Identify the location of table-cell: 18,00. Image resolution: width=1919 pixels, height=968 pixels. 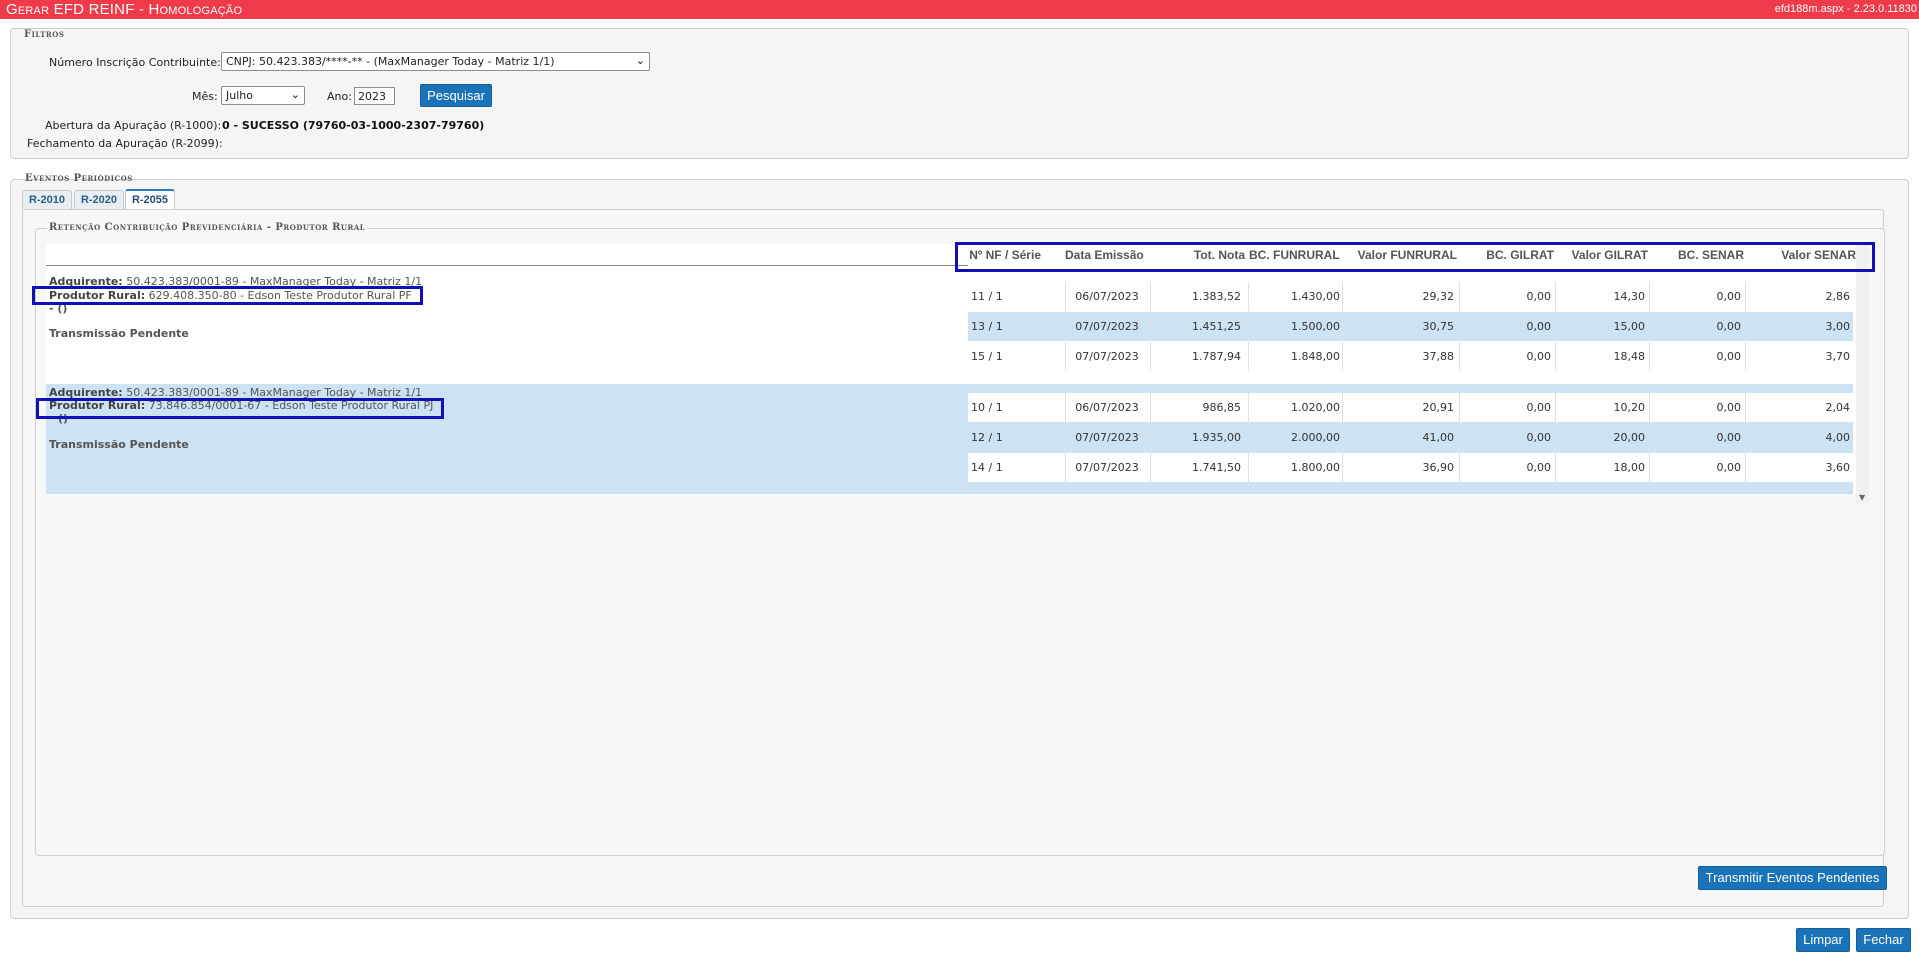
(1629, 467).